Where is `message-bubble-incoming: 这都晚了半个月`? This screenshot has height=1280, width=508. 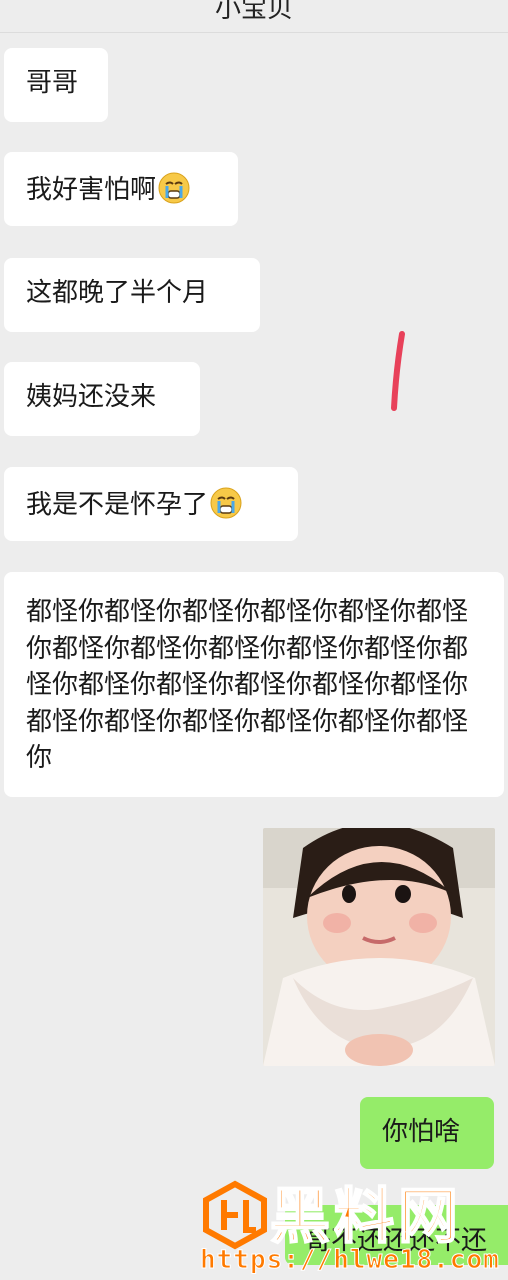 message-bubble-incoming: 这都晚了半个月 is located at coordinates (132, 295).